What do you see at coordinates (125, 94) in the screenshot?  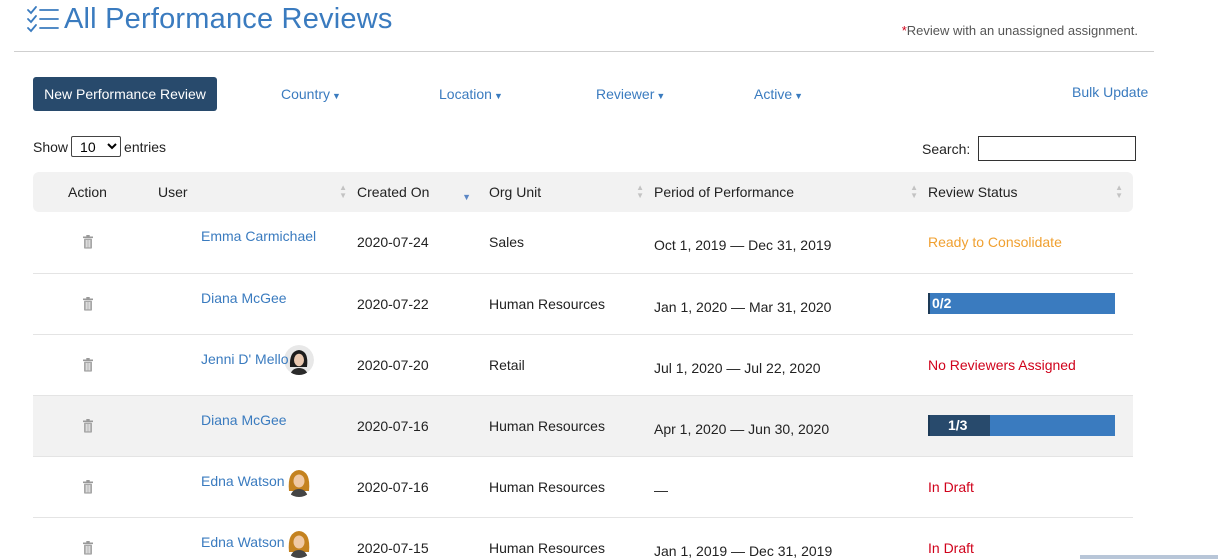 I see `new-performance-review-button: New Performance Review` at bounding box center [125, 94].